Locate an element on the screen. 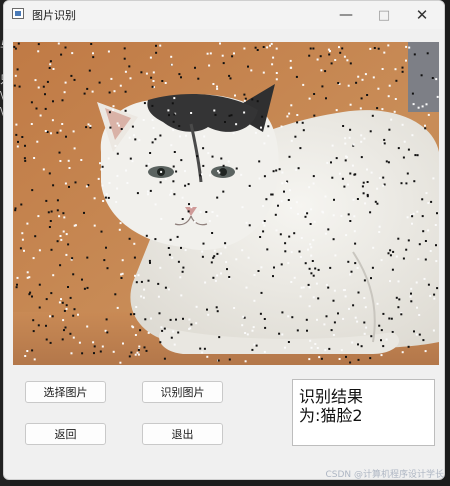  exit-button: 退出 is located at coordinates (182, 434).